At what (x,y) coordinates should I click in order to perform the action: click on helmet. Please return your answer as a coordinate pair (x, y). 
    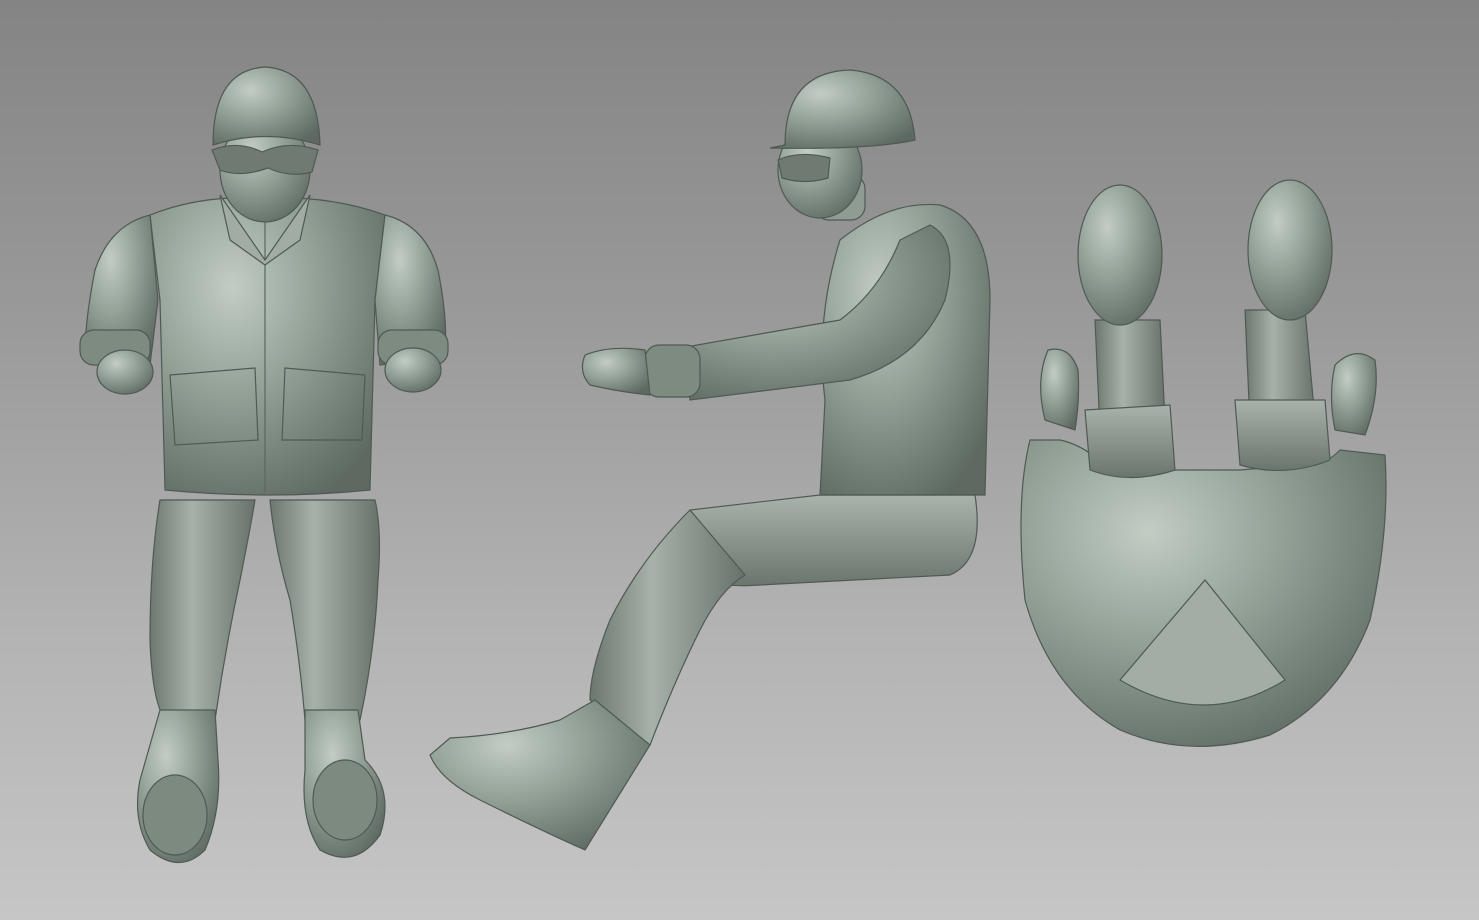
    Looking at the image, I should click on (266, 106).